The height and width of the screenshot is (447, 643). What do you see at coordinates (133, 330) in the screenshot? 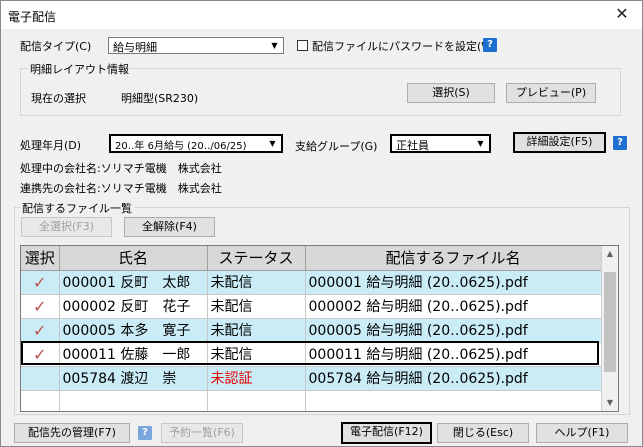
I see `employee-name: 000005 本多 寛子` at bounding box center [133, 330].